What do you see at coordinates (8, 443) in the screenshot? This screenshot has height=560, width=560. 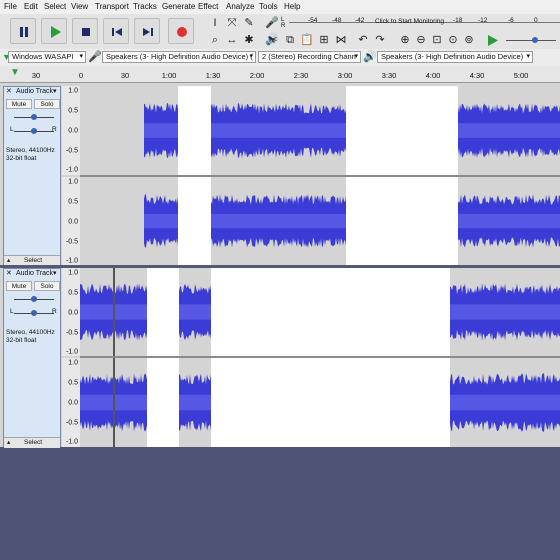 I see `collapse-icon: ▴` at bounding box center [8, 443].